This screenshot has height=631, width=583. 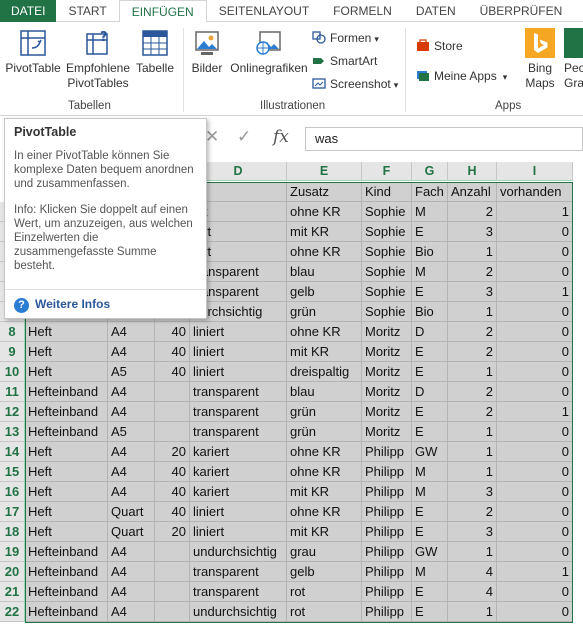 What do you see at coordinates (535, 192) in the screenshot?
I see `header-cell: vorhanden` at bounding box center [535, 192].